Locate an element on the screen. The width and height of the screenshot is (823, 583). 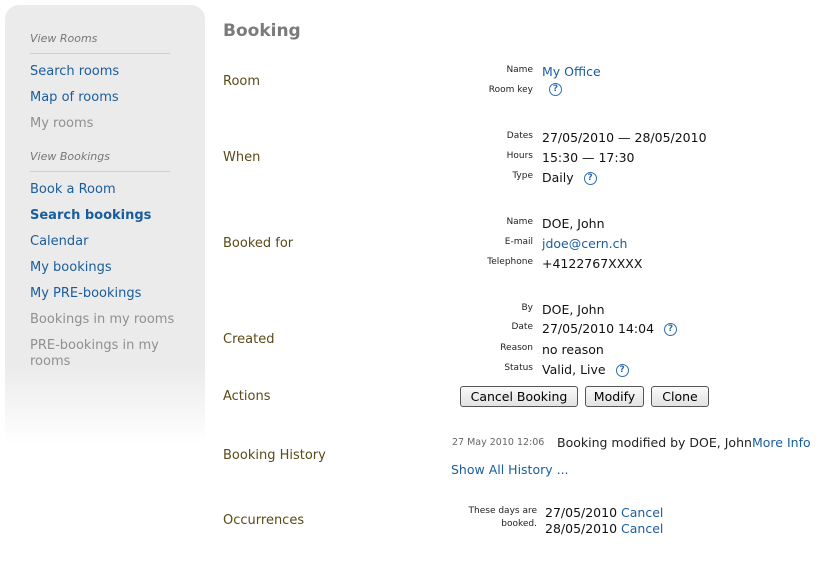
email-link: jdoe@cern.ch is located at coordinates (584, 243).